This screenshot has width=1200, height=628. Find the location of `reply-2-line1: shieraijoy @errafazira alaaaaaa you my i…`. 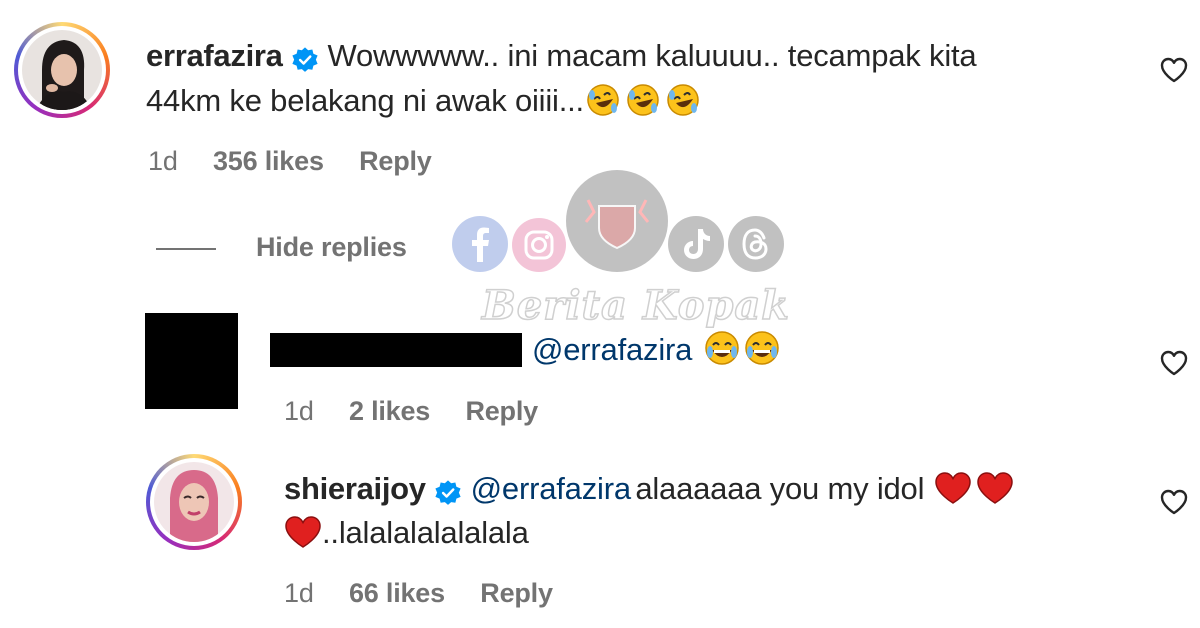

reply-2-line1: shieraijoy @errafazira alaaaaaa you my i… is located at coordinates (649, 489).